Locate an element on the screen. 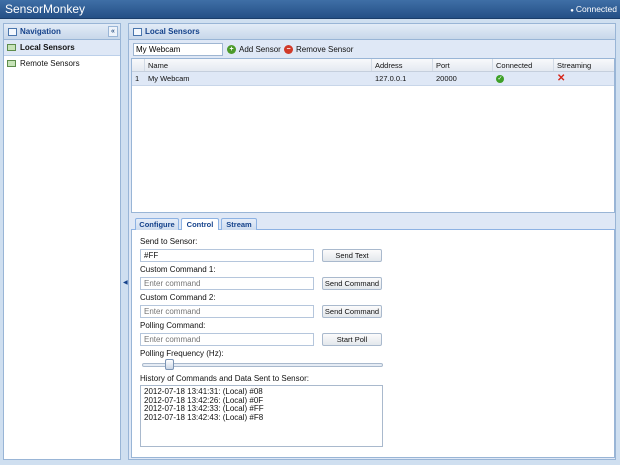 This screenshot has height=465, width=620. tab-stream: Stream is located at coordinates (239, 224).